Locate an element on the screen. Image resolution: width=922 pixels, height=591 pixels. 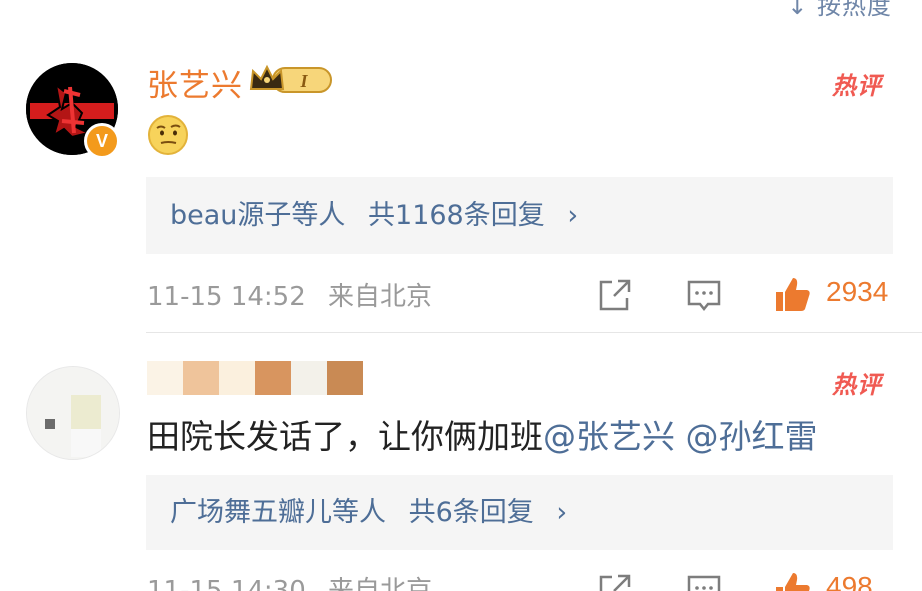
reply-users: 广场舞五瓣儿等人 is located at coordinates (278, 512).